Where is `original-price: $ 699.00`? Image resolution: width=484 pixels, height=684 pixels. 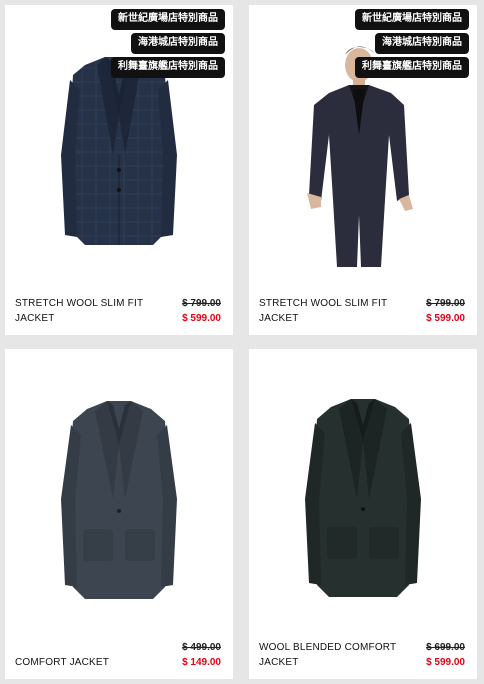
original-price: $ 699.00 is located at coordinates (445, 647).